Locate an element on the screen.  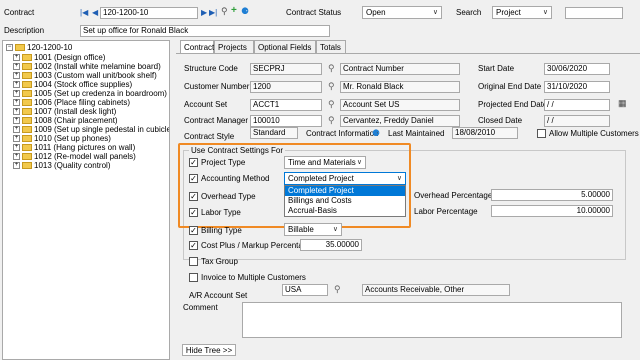
hide-tree-button: Hide Tree >> is located at coordinates (209, 350).